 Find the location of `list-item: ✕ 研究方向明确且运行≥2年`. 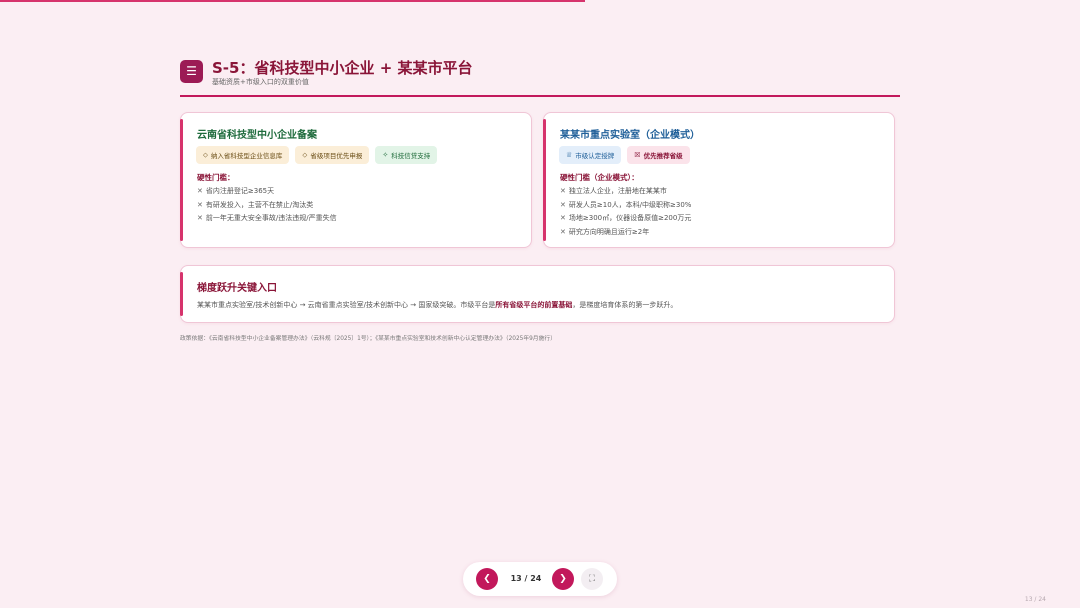

list-item: ✕ 研究方向明确且运行≥2年 is located at coordinates (605, 231).